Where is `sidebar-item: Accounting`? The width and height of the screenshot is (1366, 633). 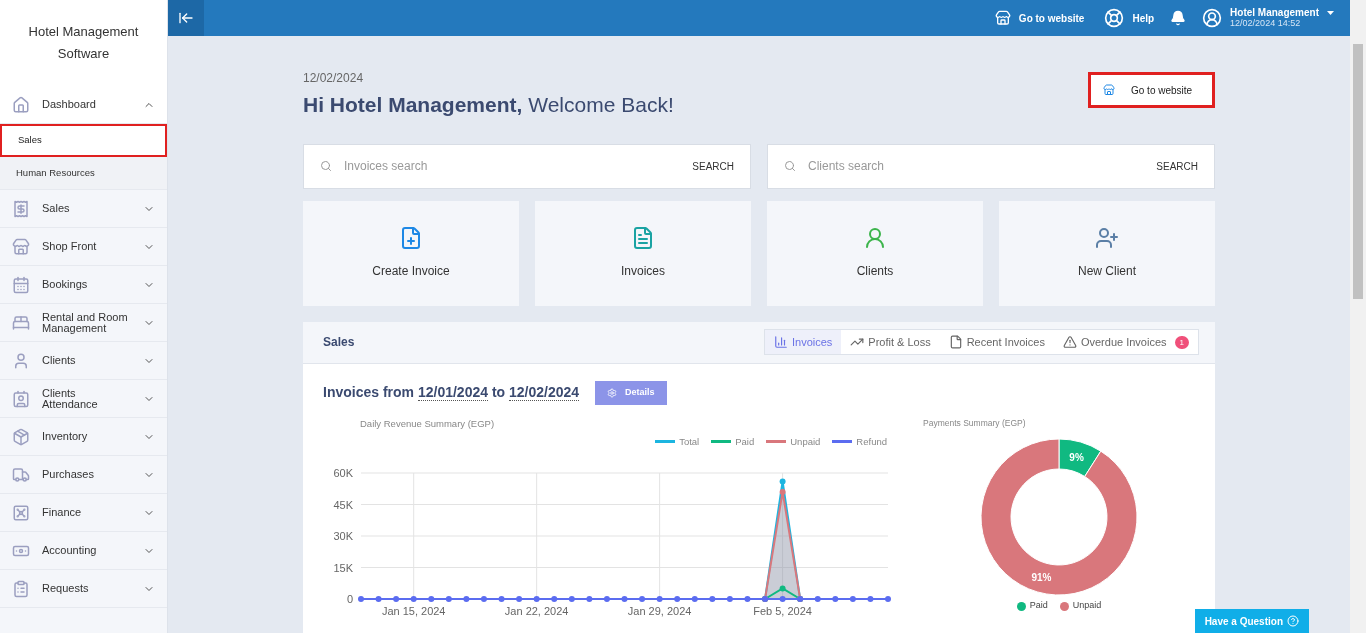
sidebar-item: Accounting is located at coordinates (83, 551).